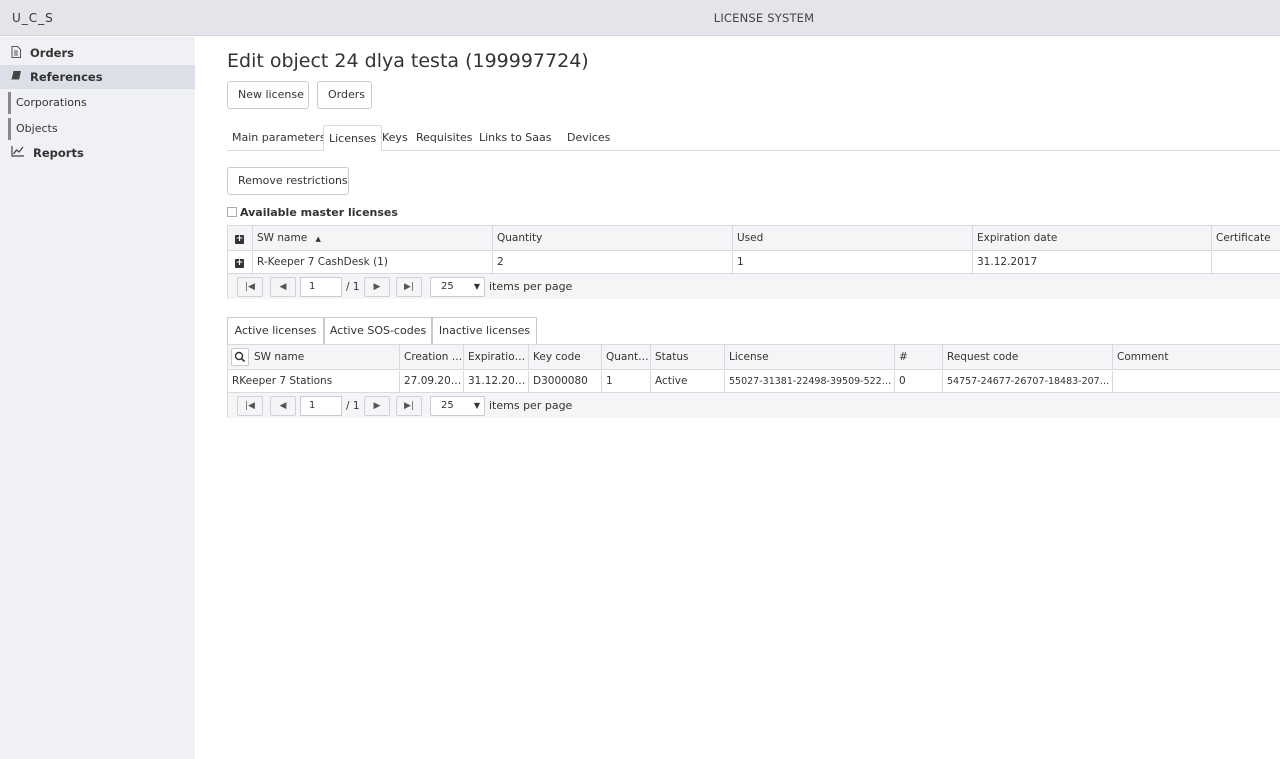 This screenshot has height=759, width=1280. Describe the element at coordinates (1027, 357) in the screenshot. I see `column-request-code: Request code` at that location.